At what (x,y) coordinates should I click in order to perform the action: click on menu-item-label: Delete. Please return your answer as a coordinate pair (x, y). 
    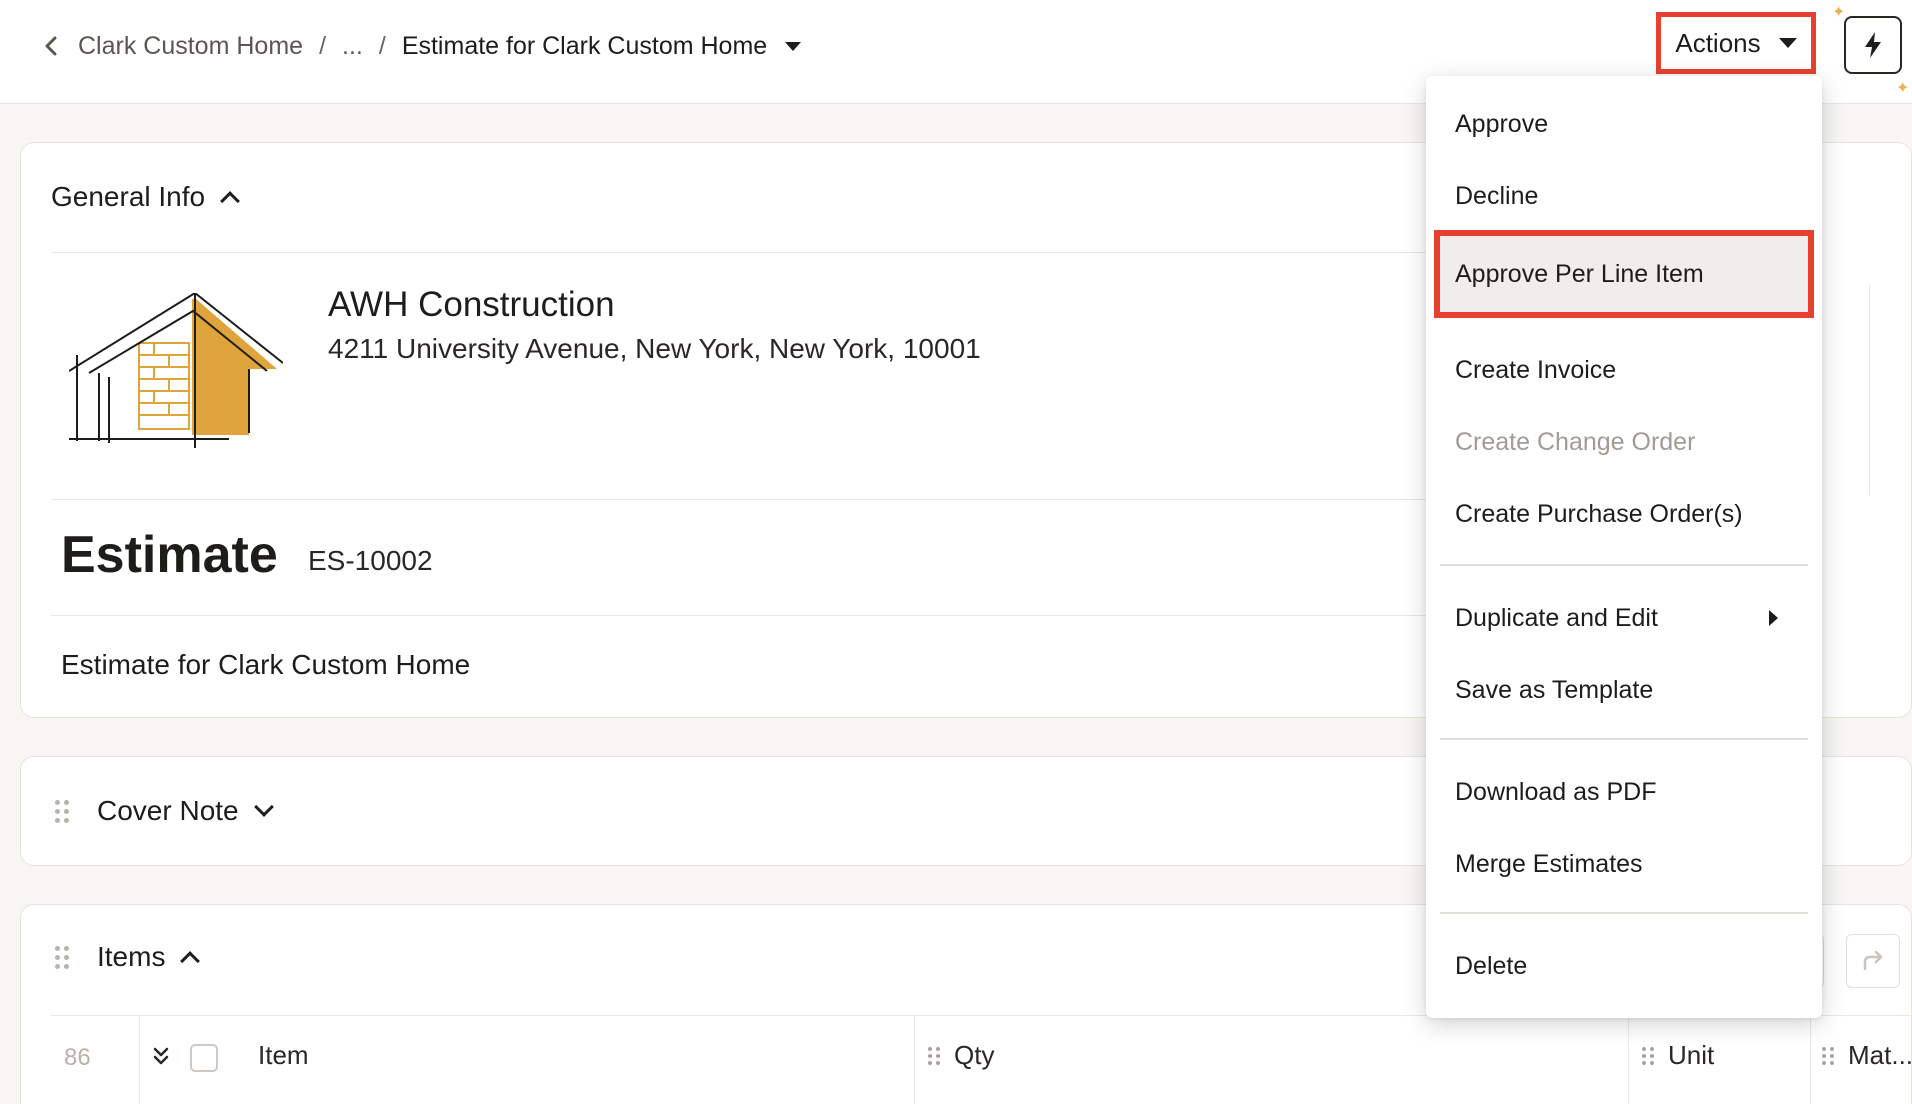
    Looking at the image, I should click on (1491, 965).